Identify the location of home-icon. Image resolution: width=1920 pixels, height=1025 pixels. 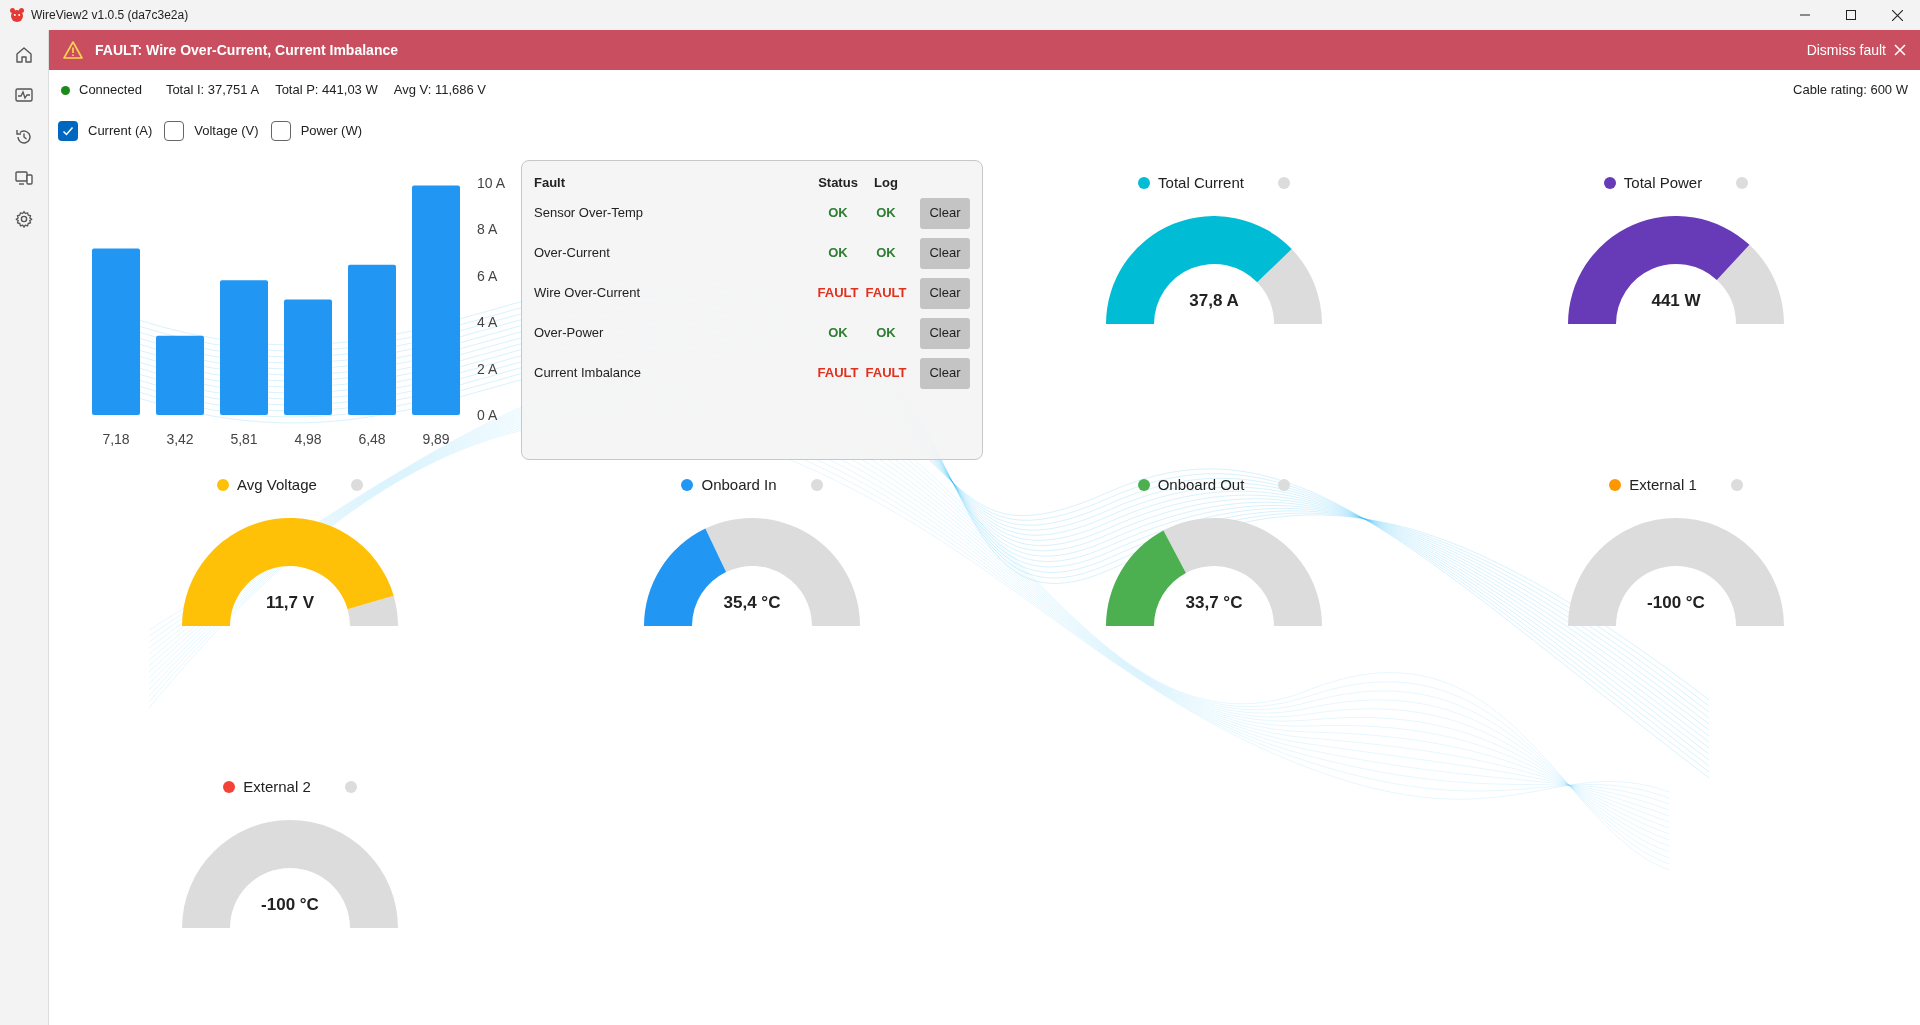
(24, 54).